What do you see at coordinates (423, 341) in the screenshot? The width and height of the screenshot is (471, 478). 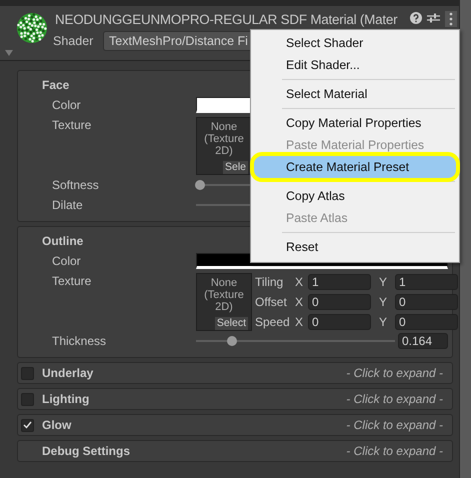 I see `number-field: 0.164` at bounding box center [423, 341].